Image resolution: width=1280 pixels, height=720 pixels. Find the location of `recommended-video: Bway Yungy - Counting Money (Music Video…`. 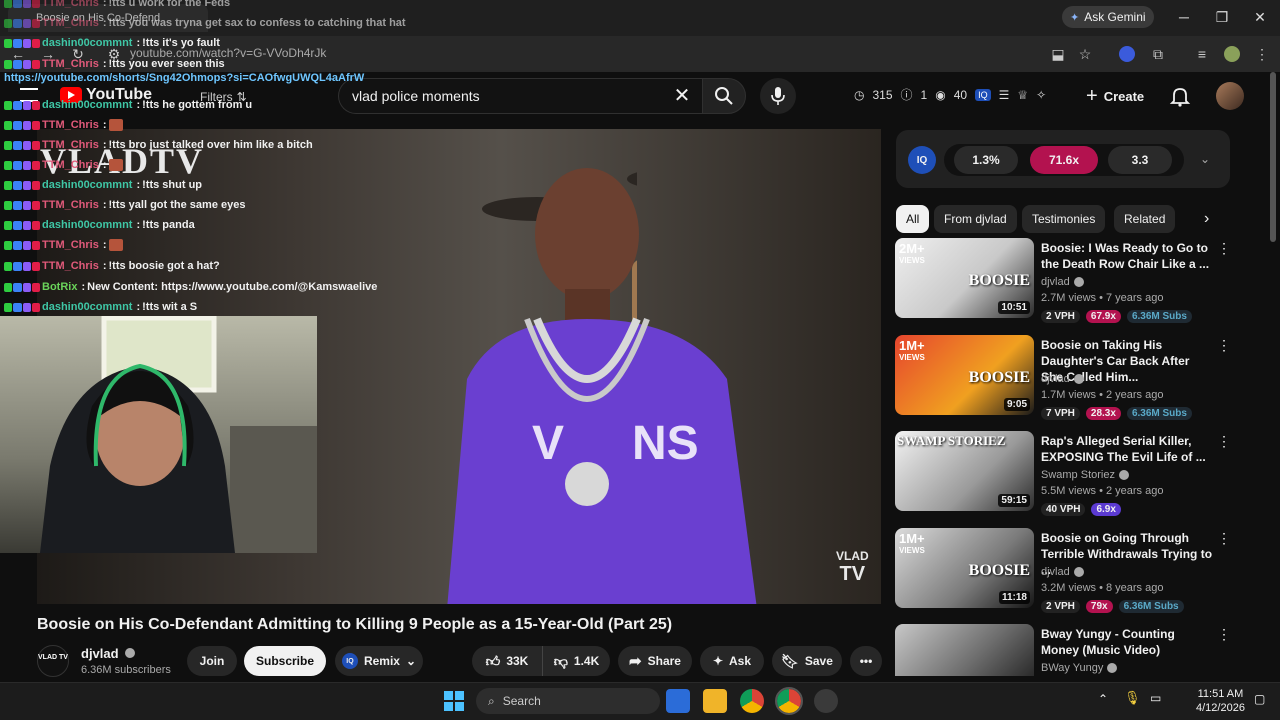

recommended-video: Bway Yungy - Counting Money (Music Video… is located at coordinates (1065, 650).